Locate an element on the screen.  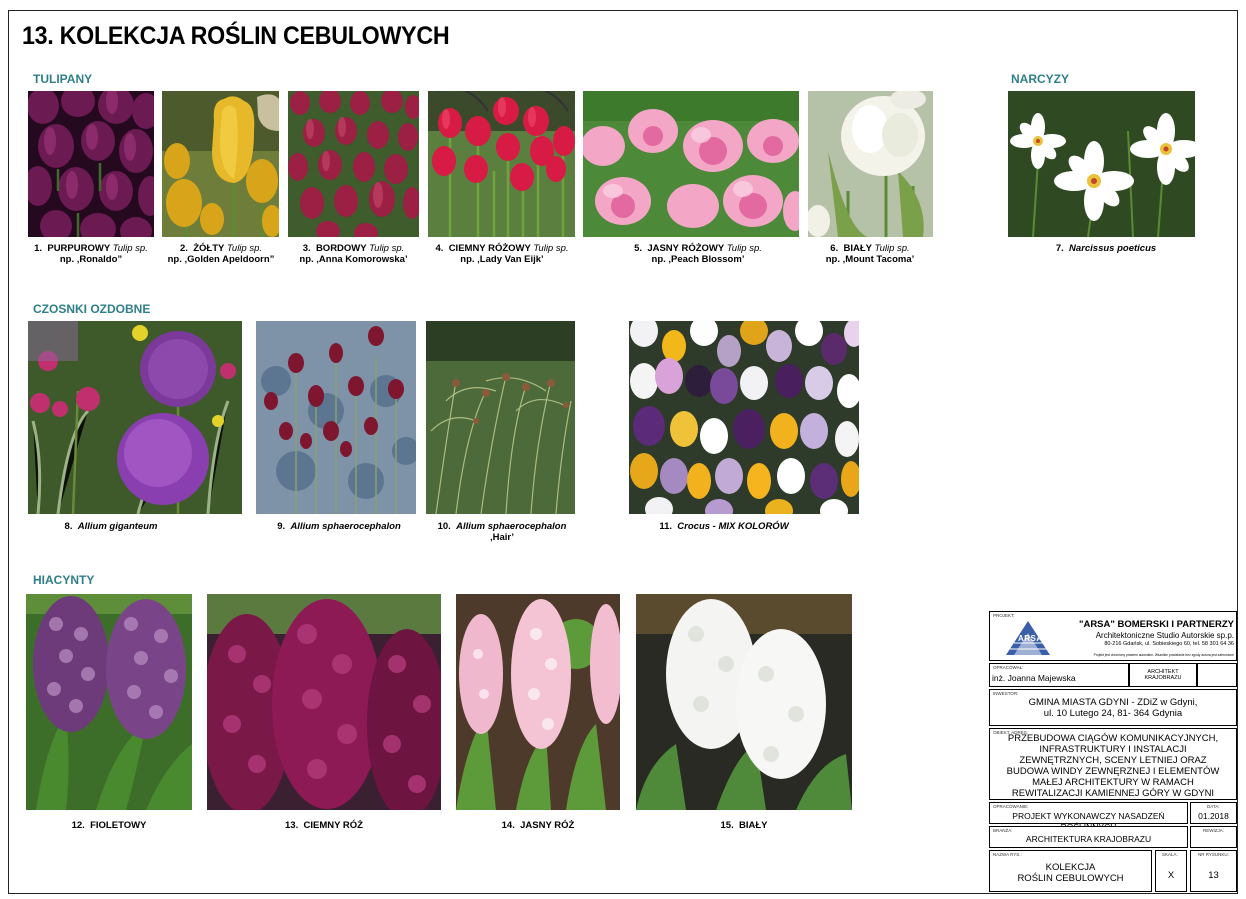
caption-1: 1. PURPUROWY Tulip sp. np. ‚Ronaldo” is located at coordinates (91, 254).